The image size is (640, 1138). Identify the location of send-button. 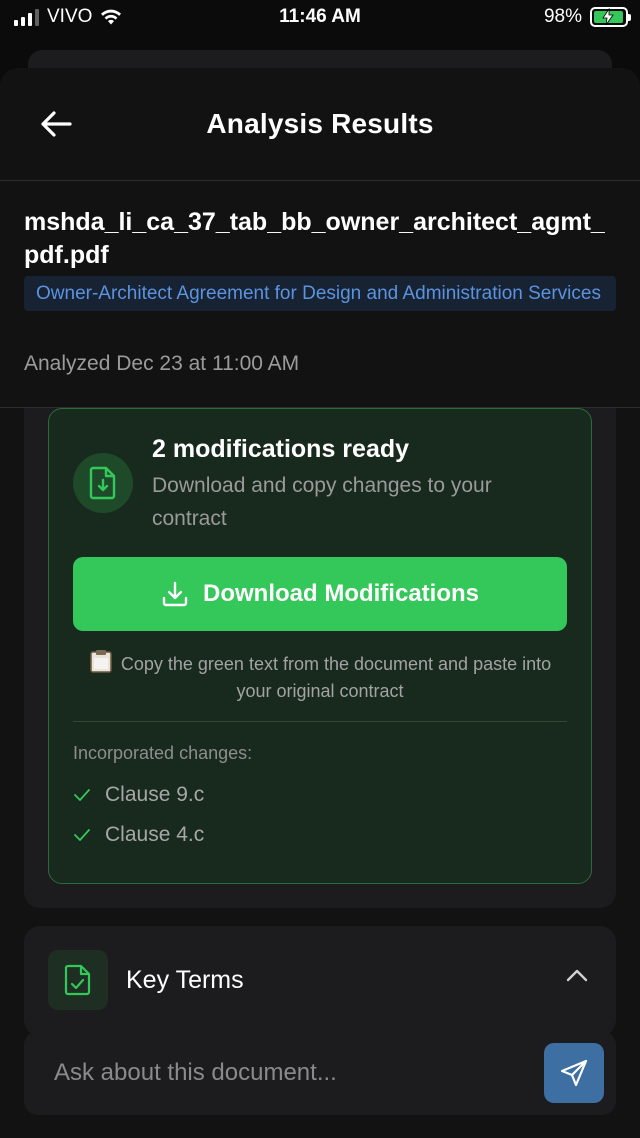
(574, 1073).